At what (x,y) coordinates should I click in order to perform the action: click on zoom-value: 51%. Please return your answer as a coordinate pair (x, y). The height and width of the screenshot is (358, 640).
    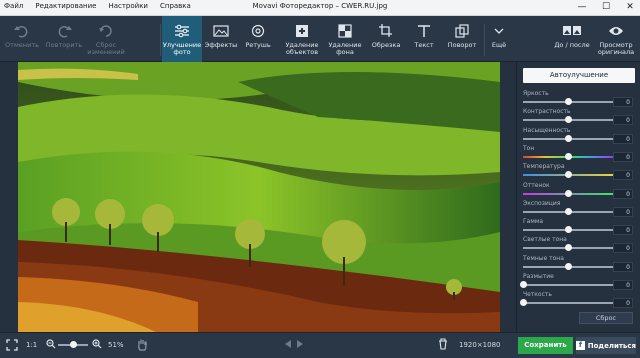
    Looking at the image, I should click on (116, 345).